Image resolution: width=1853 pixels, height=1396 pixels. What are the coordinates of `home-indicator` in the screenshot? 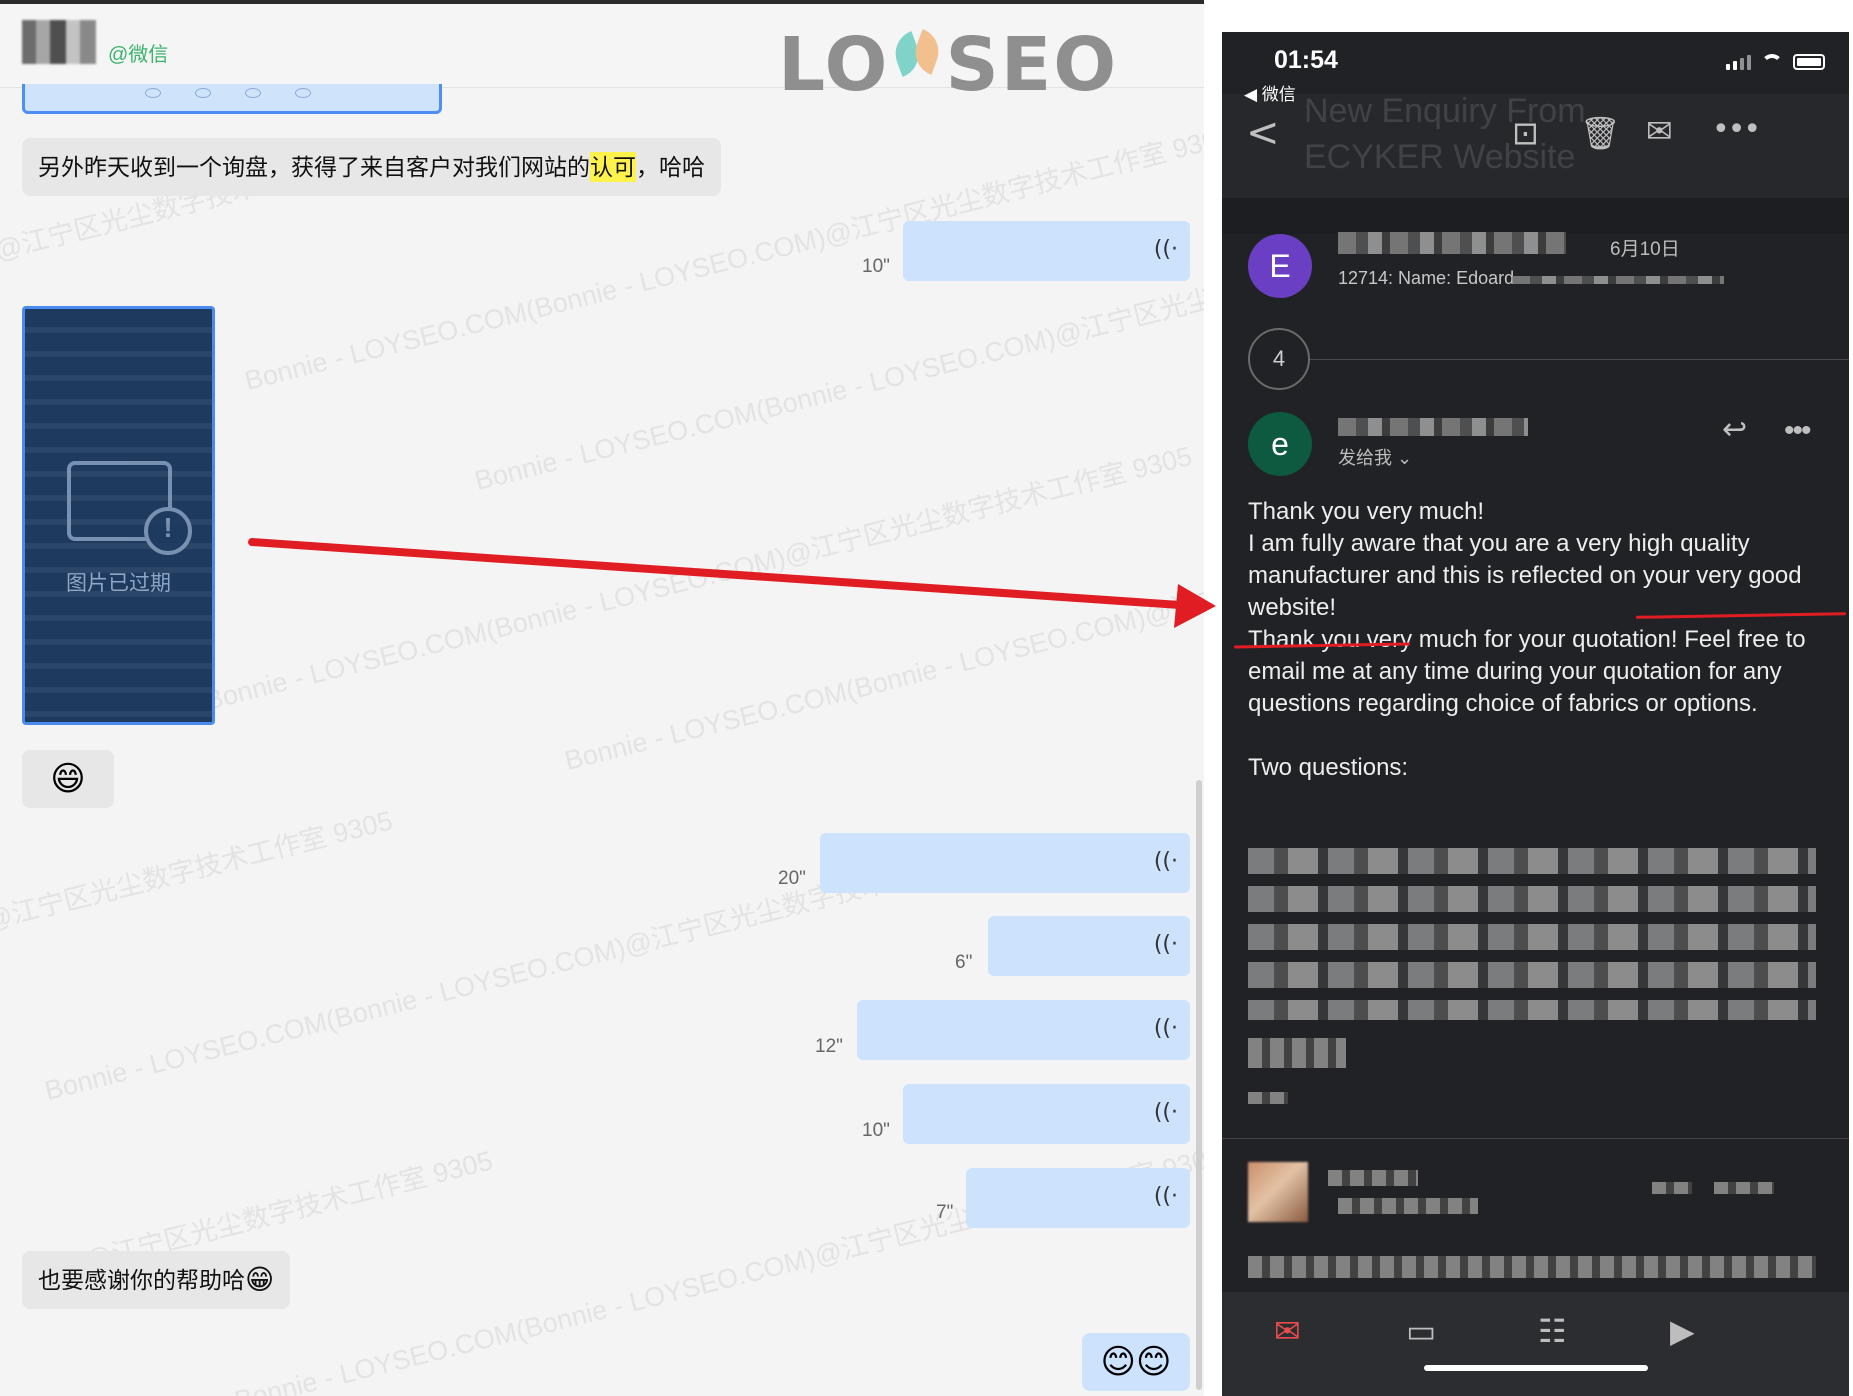 It's located at (1536, 1368).